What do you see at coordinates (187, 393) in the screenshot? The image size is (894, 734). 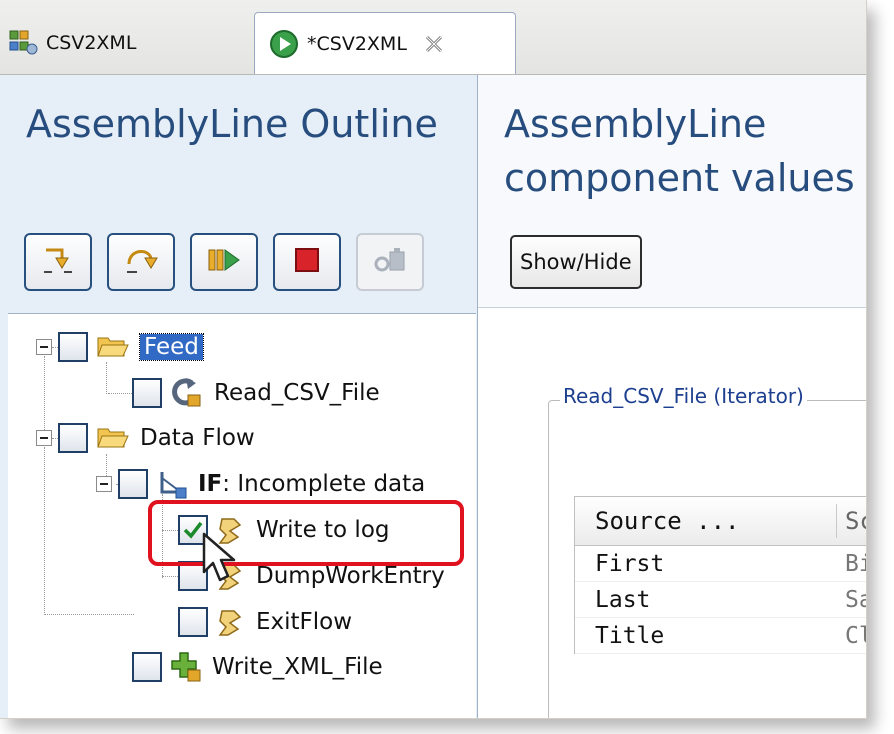 I see `iterator-connector-icon` at bounding box center [187, 393].